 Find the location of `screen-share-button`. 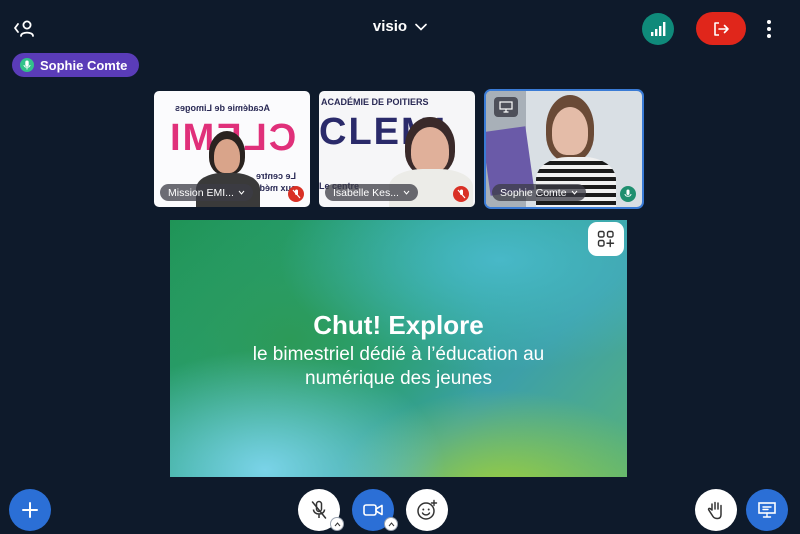

screen-share-button is located at coordinates (767, 510).